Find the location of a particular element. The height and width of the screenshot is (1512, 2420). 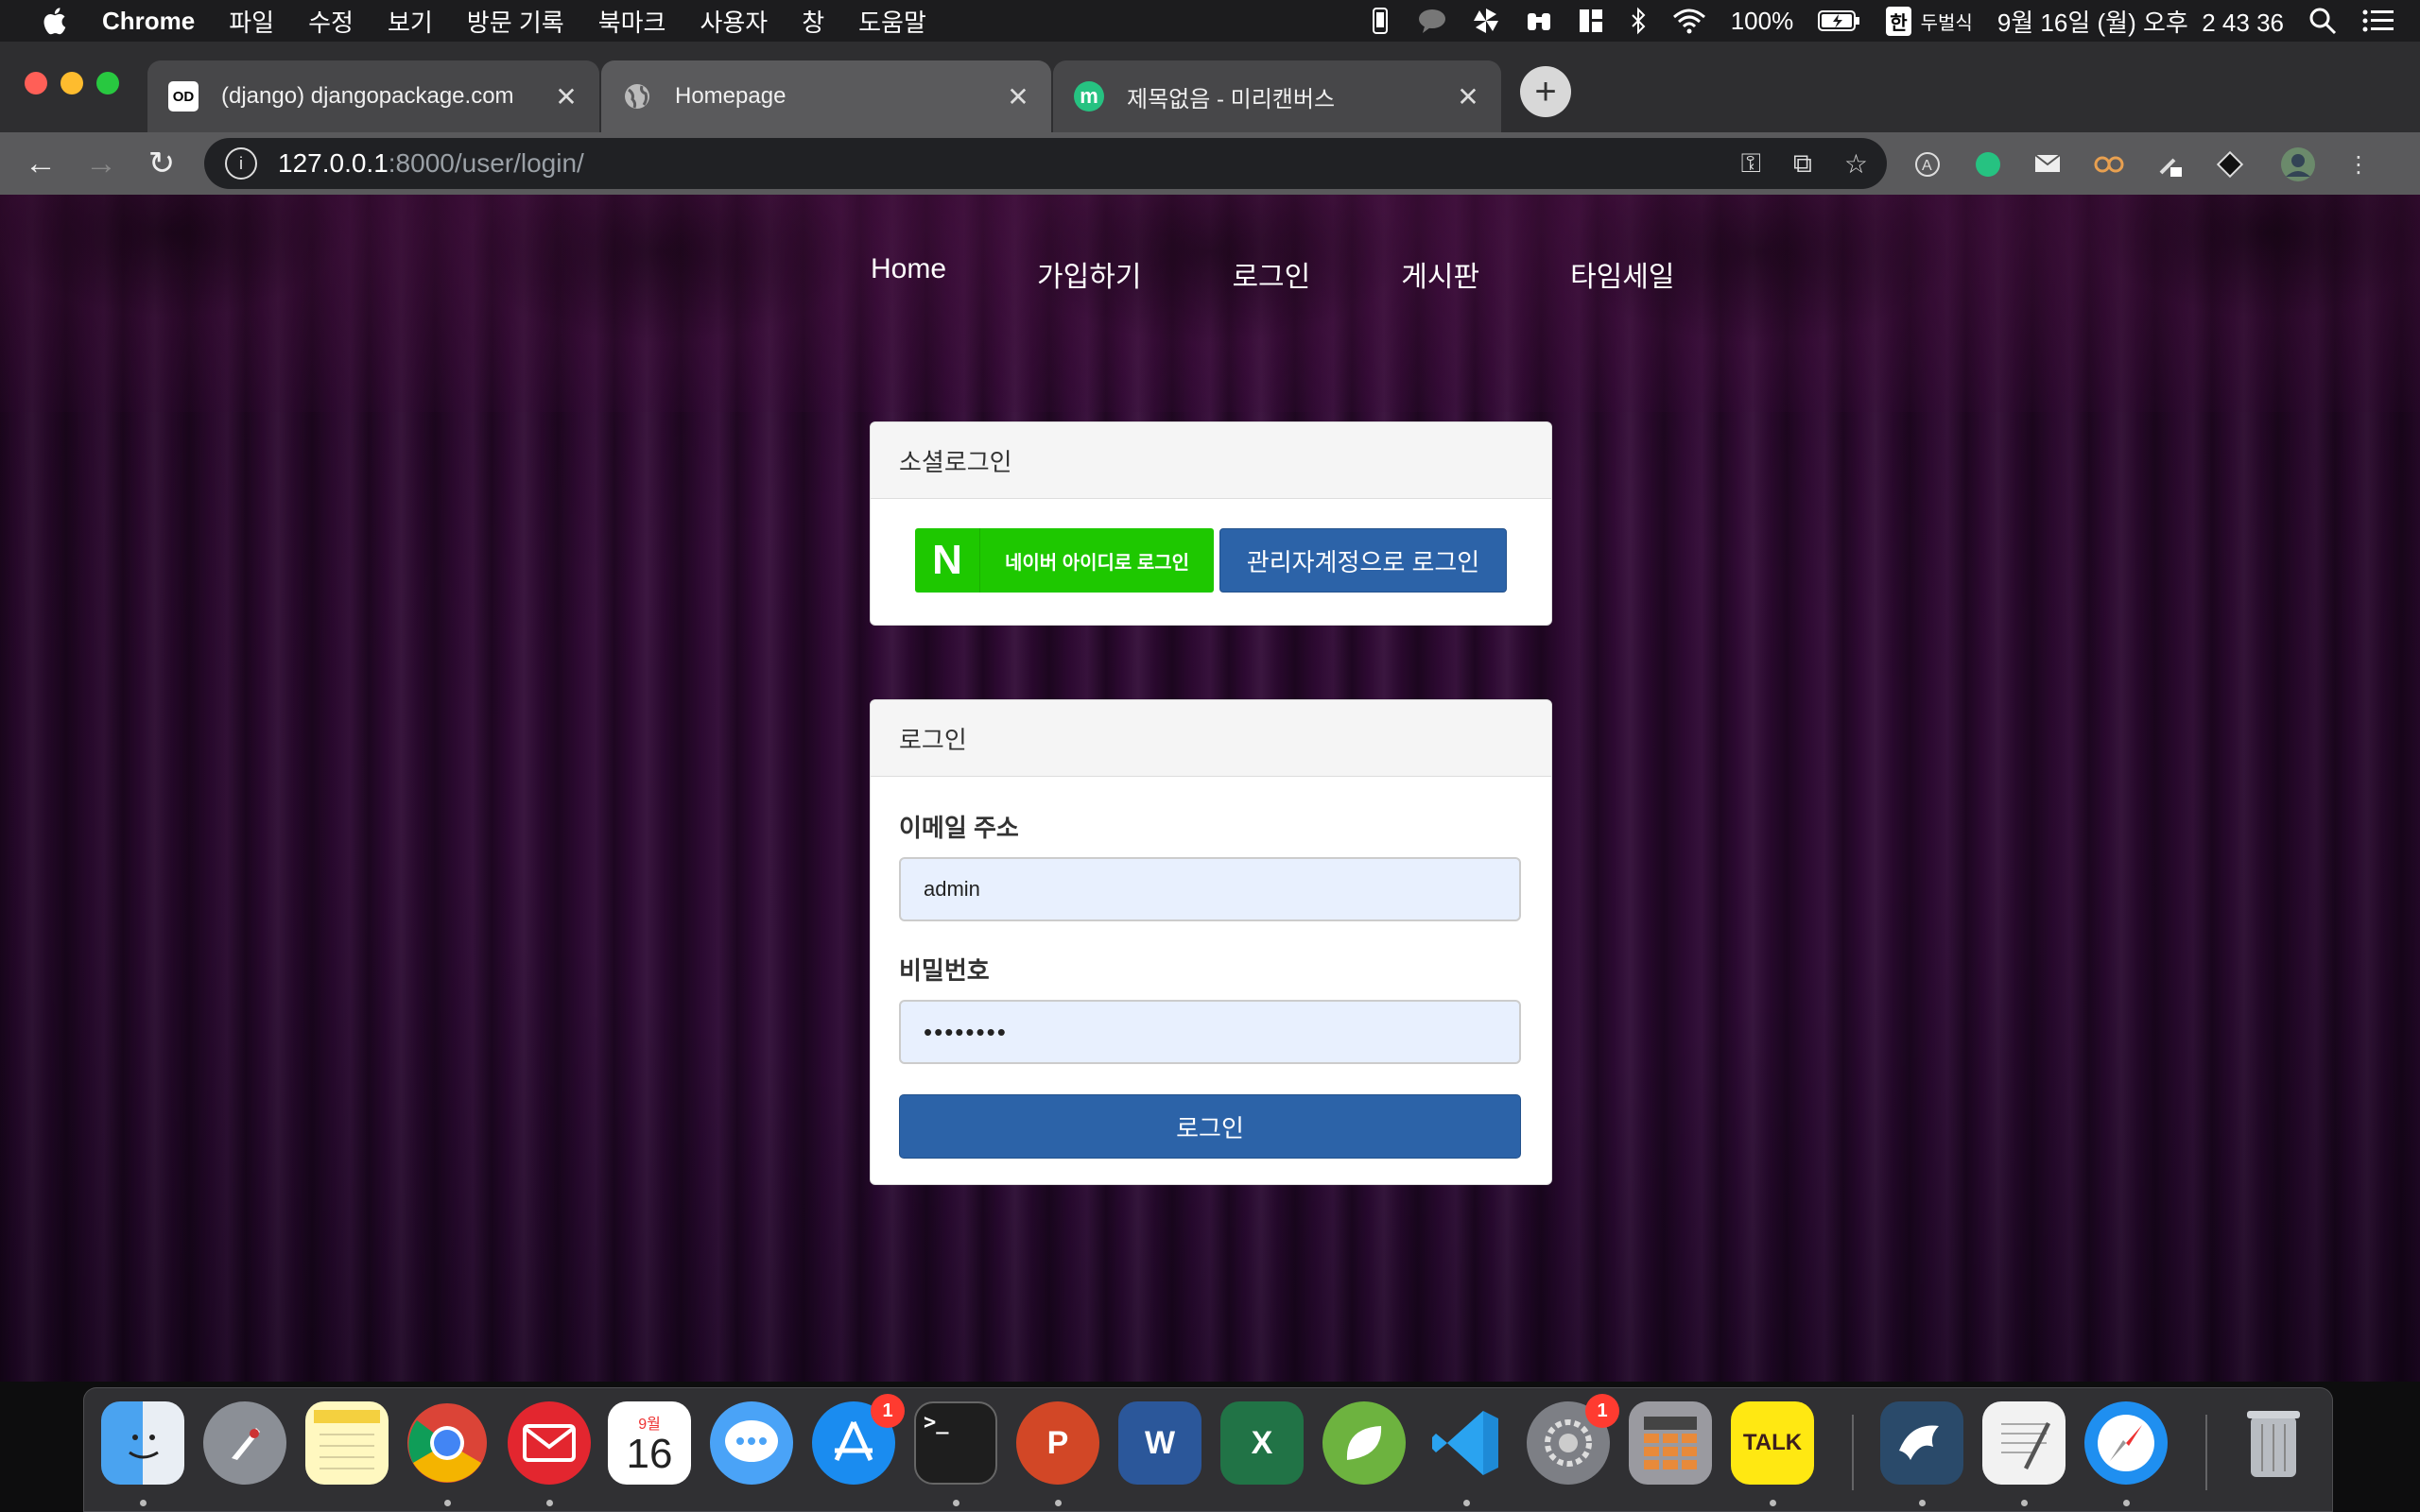

profile-avatar is located at coordinates (2298, 164).